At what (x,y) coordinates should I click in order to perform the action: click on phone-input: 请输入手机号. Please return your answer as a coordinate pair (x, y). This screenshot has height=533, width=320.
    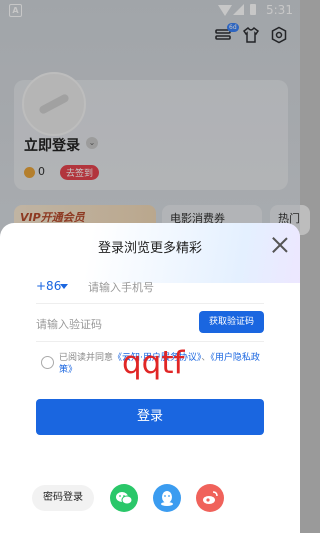
    Looking at the image, I should click on (121, 287).